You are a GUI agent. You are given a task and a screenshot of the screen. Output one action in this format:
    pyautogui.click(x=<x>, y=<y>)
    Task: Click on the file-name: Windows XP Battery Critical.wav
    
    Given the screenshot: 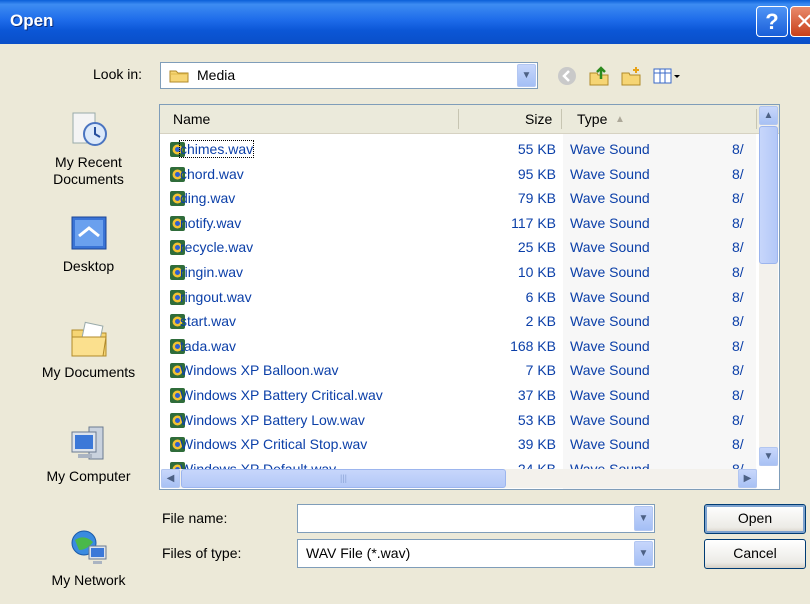 What is the action you would take?
    pyautogui.click(x=281, y=395)
    